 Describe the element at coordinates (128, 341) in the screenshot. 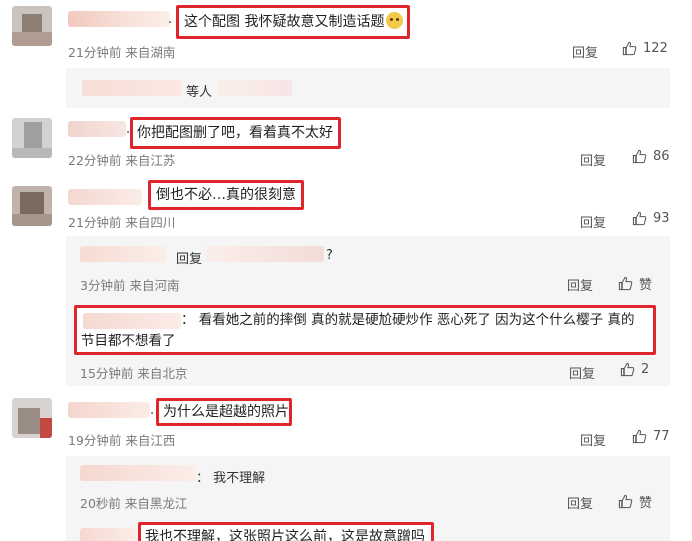

I see `reply-text-line2: 节目都不想看了` at that location.